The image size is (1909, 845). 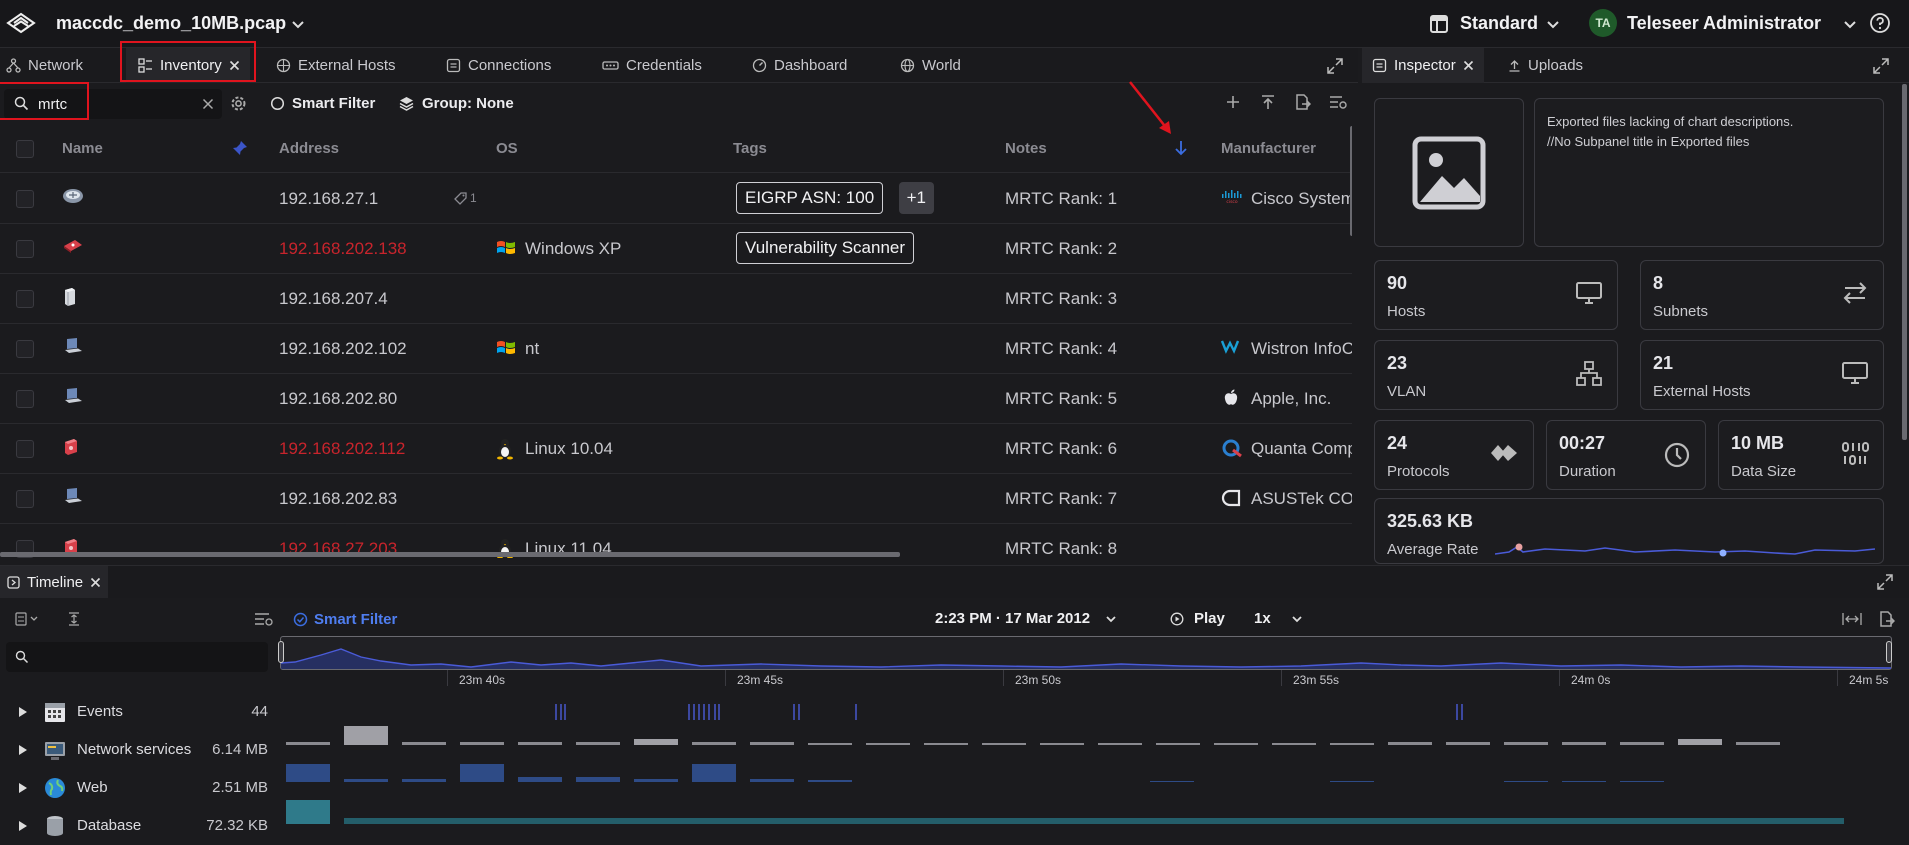 I want to click on fit-width-icon, so click(x=1852, y=619).